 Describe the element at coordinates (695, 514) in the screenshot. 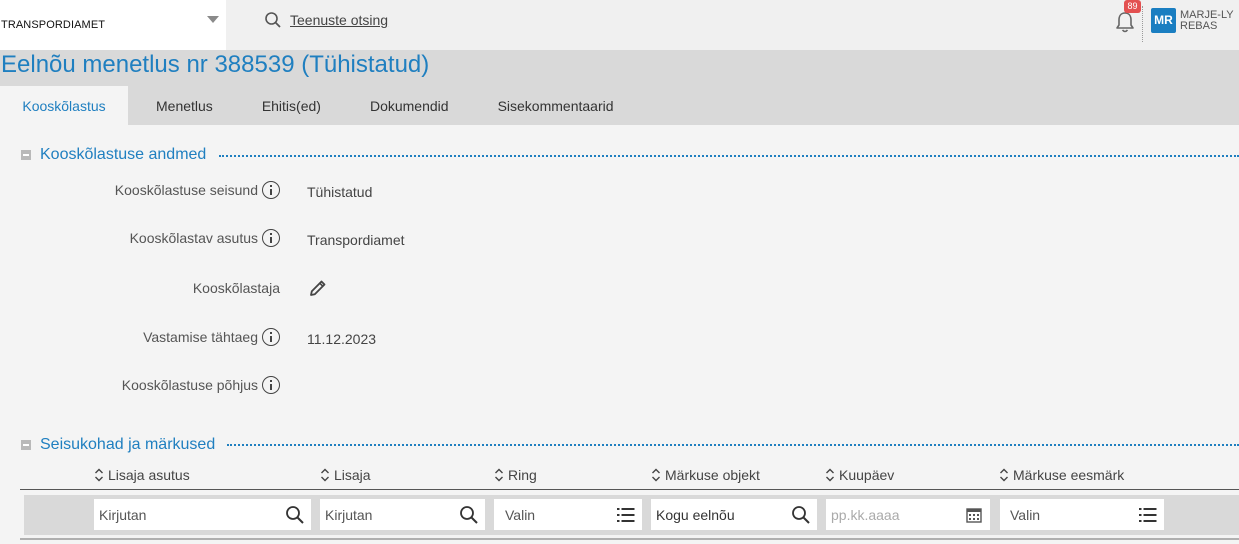

I see `filter-value: Kogu eelnõu` at that location.